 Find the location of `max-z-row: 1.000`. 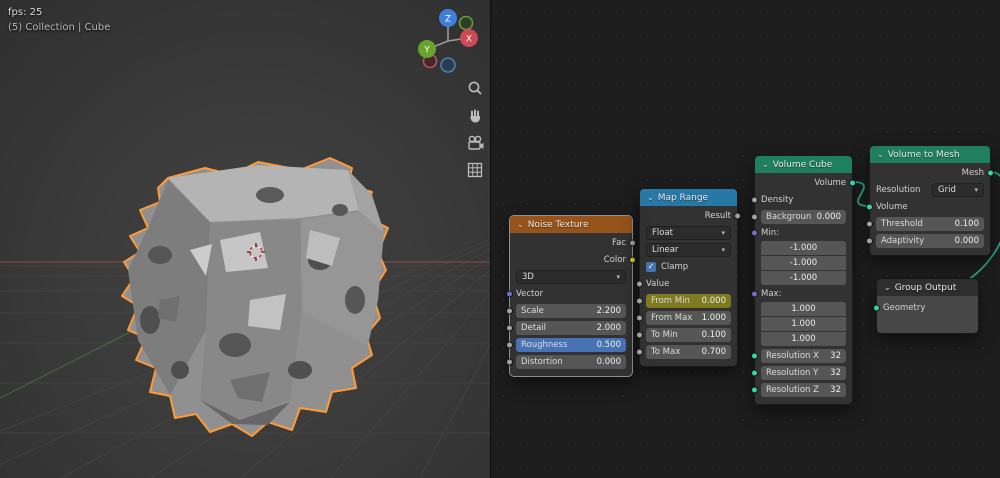

max-z-row: 1.000 is located at coordinates (803, 339).